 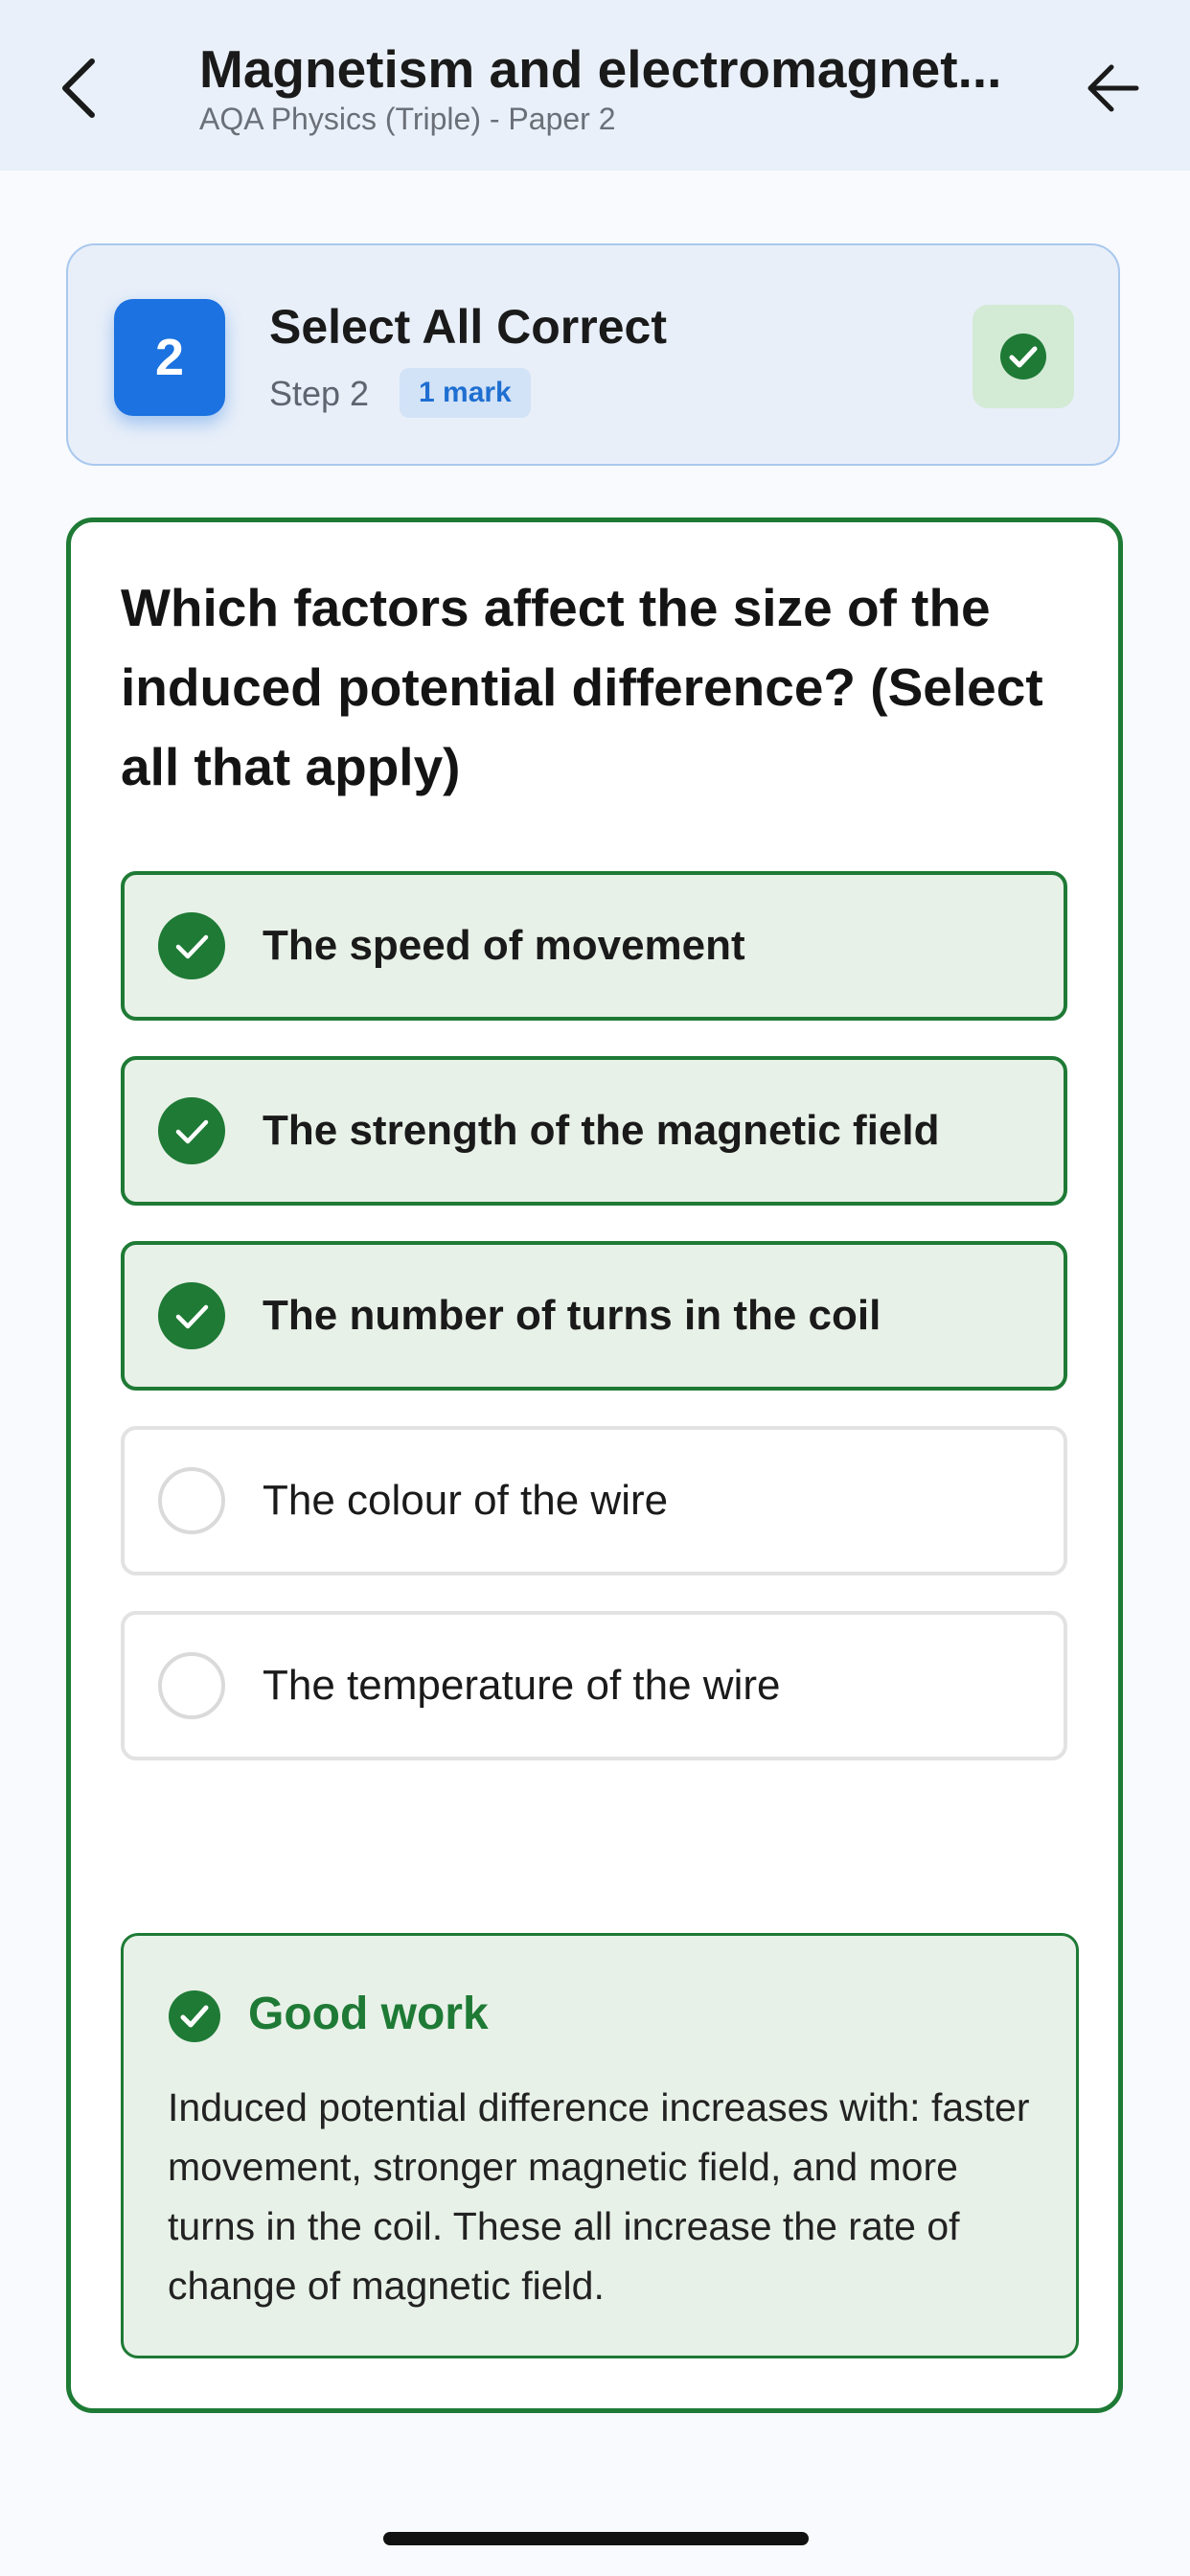 I want to click on back-button, so click(x=78, y=88).